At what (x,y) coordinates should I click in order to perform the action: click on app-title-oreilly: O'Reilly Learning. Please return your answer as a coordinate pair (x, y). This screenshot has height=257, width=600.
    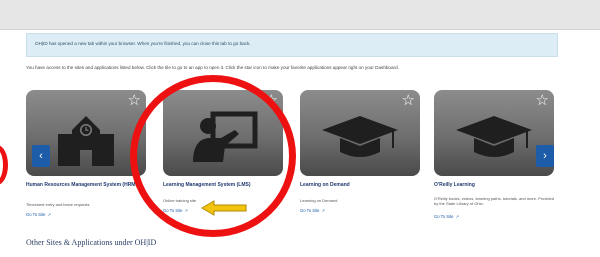
    Looking at the image, I should click on (495, 185).